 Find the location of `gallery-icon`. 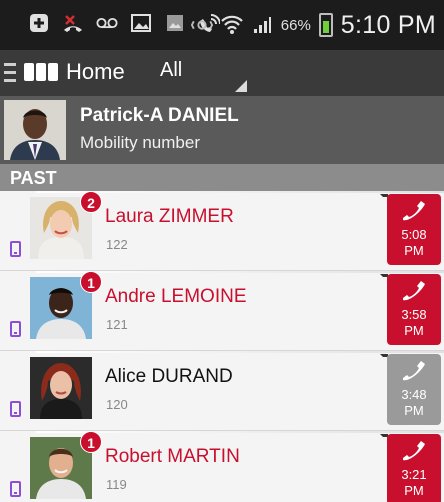

gallery-icon is located at coordinates (175, 23).